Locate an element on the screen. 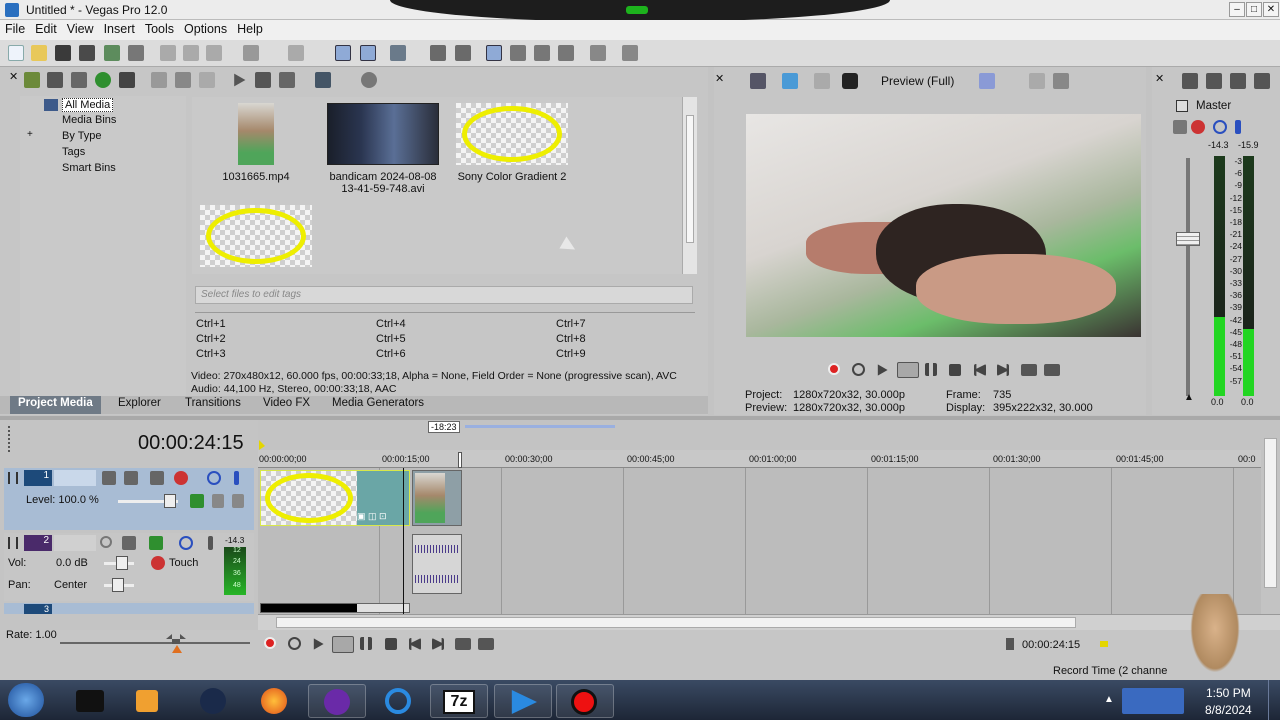 The height and width of the screenshot is (720, 1280). tree-item-media-bins: Media Bins is located at coordinates (89, 120).